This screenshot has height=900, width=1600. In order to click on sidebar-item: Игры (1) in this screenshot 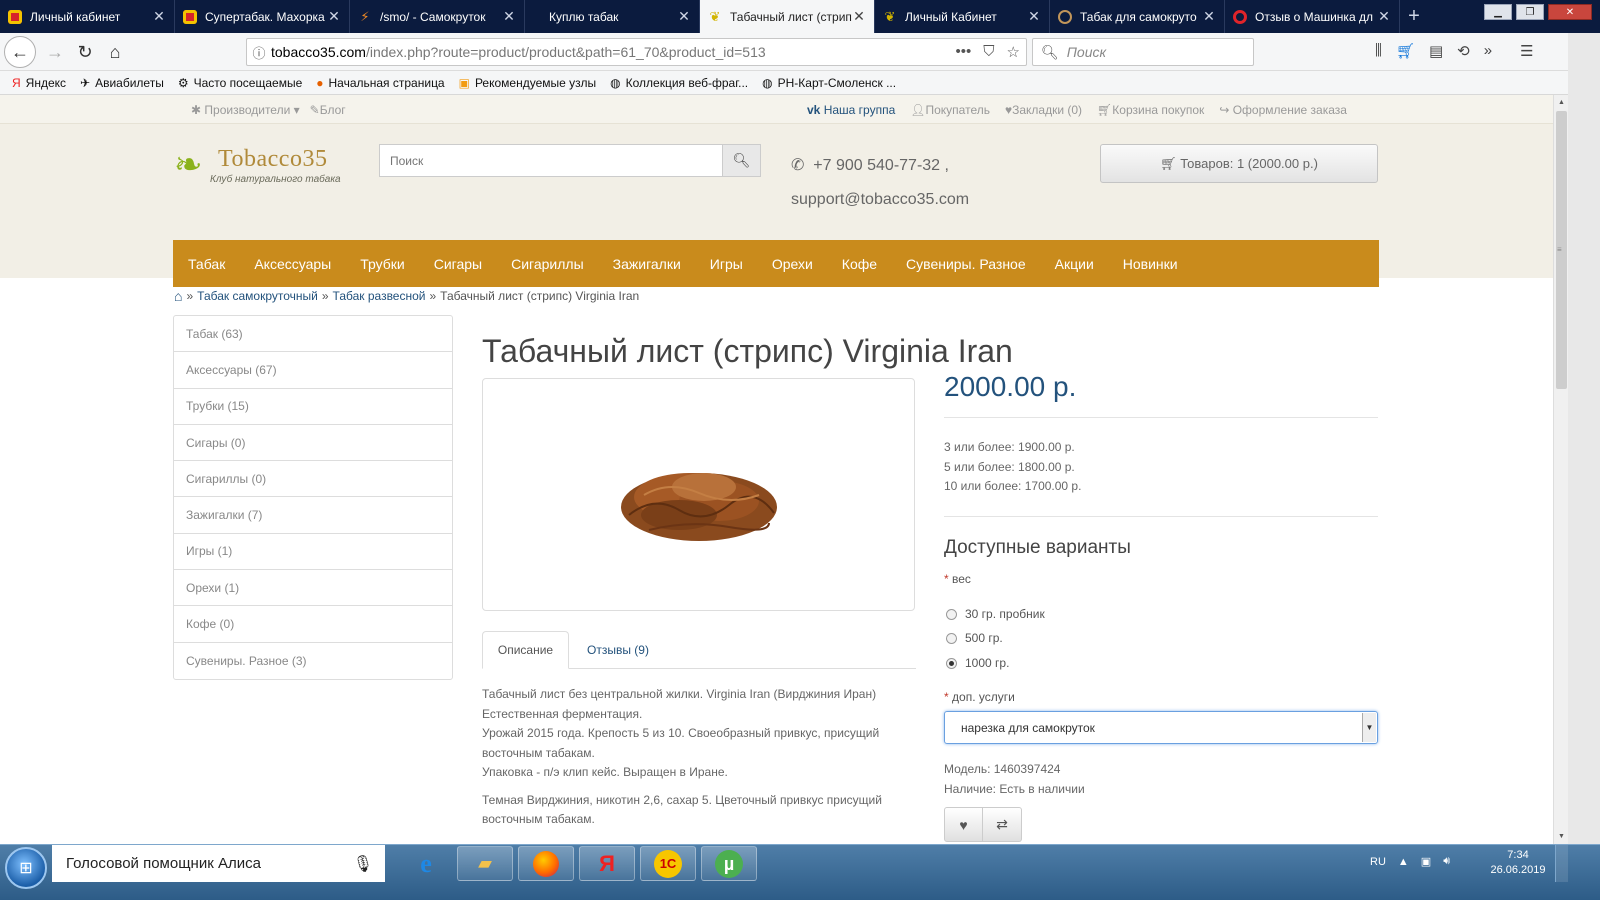, I will do `click(313, 552)`.